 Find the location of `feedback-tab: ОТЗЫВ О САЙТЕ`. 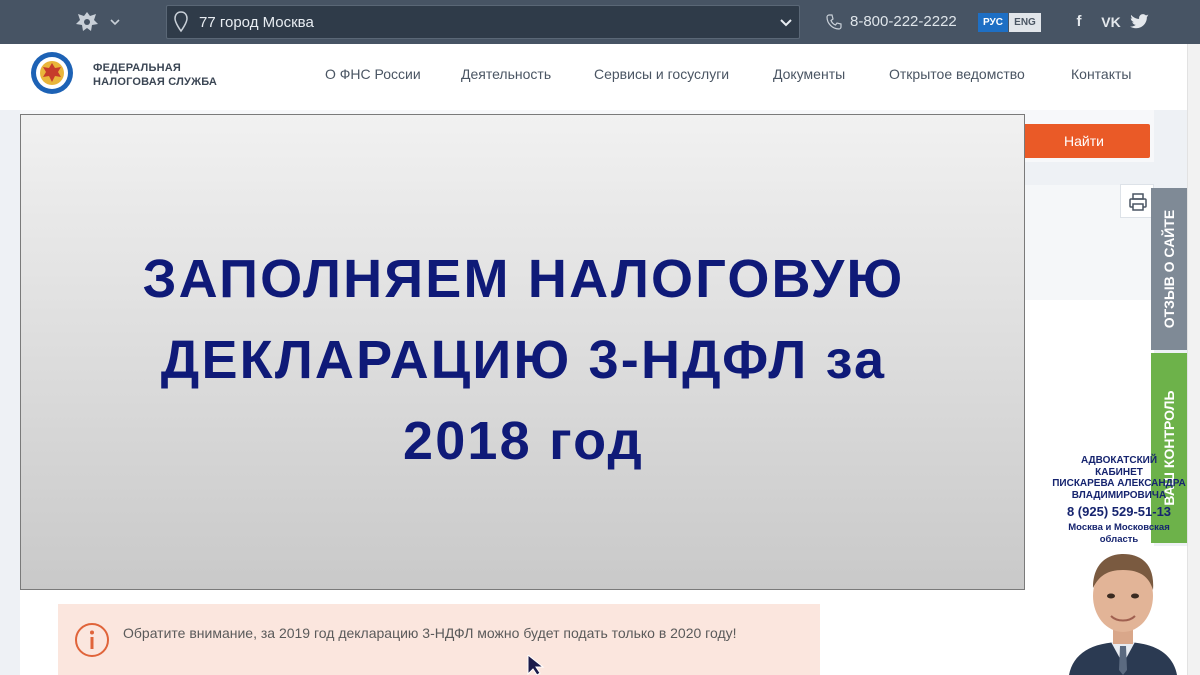

feedback-tab: ОТЗЫВ О САЙТЕ is located at coordinates (1169, 269).